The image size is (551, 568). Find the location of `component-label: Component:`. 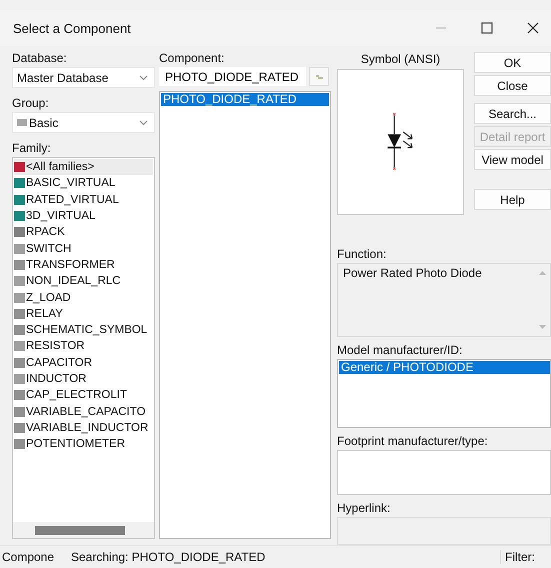

component-label: Component: is located at coordinates (192, 58).